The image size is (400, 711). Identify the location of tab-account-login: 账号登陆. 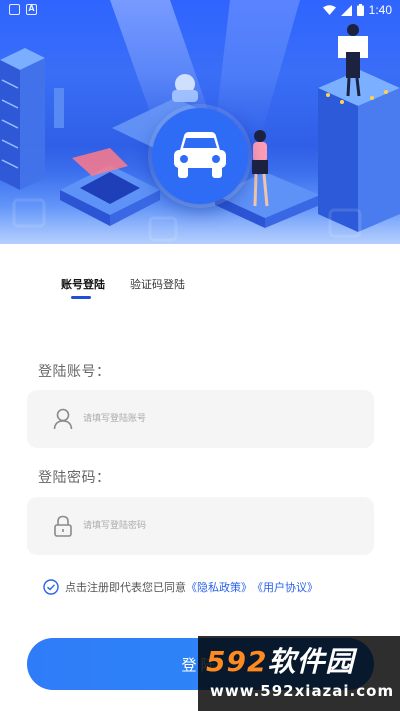
(83, 284).